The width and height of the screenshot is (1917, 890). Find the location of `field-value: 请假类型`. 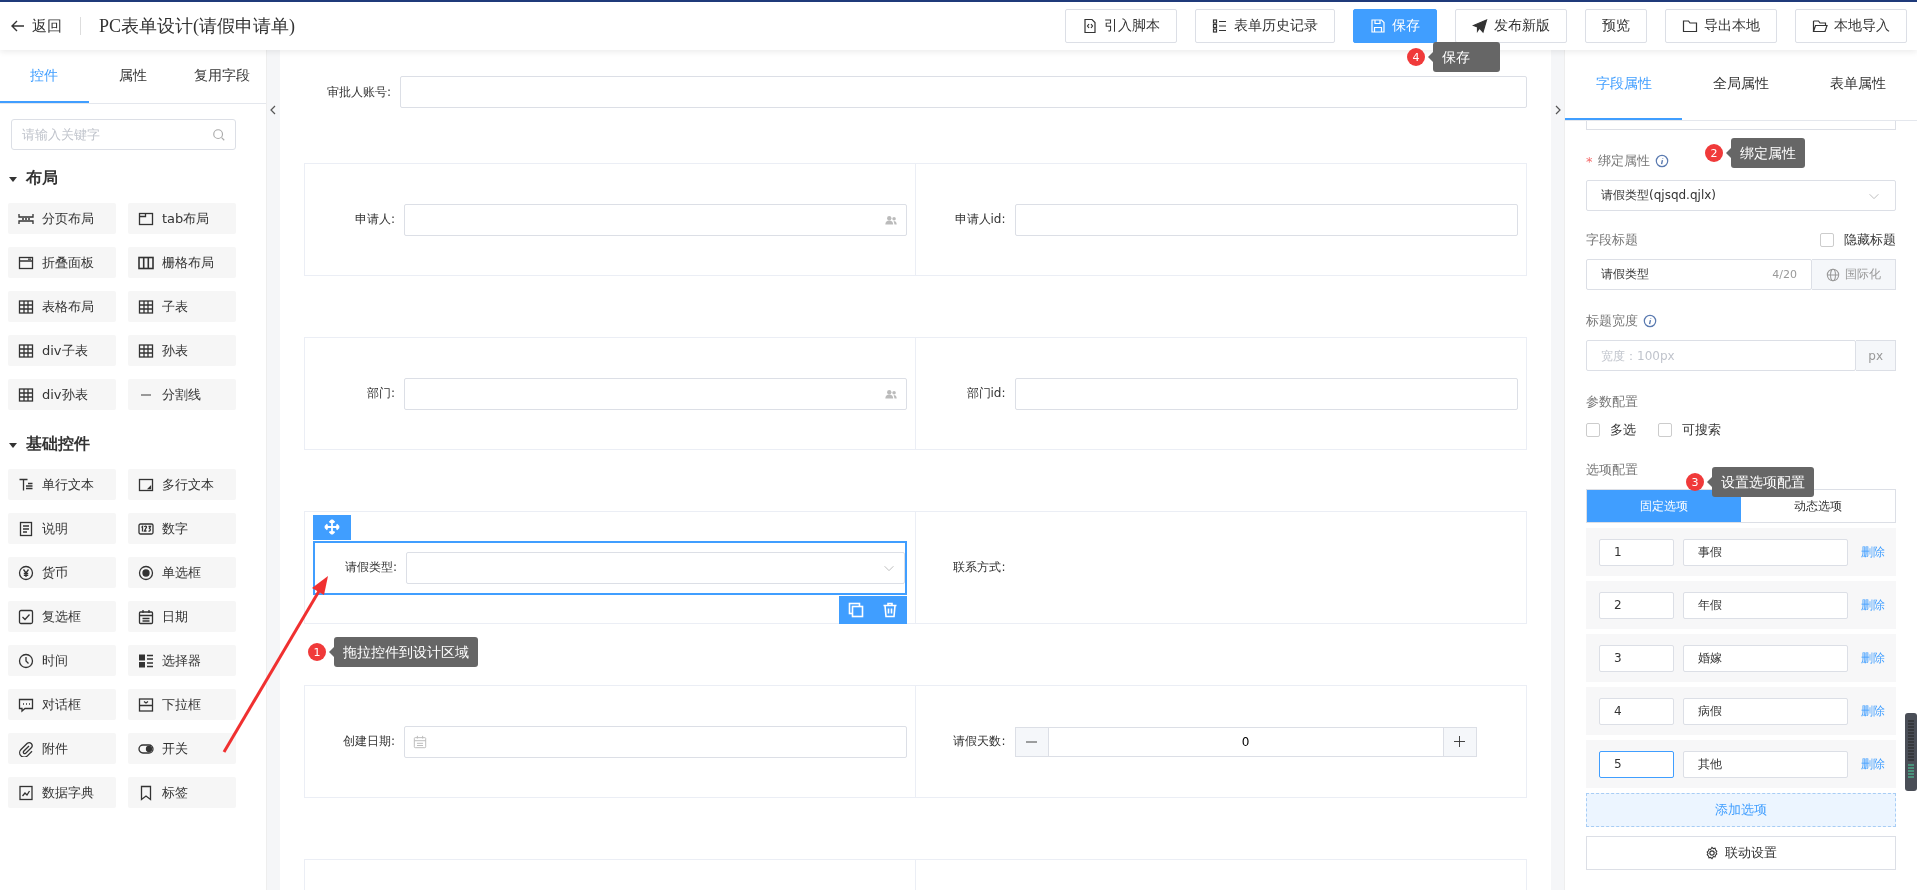

field-value: 请假类型 is located at coordinates (1625, 274).